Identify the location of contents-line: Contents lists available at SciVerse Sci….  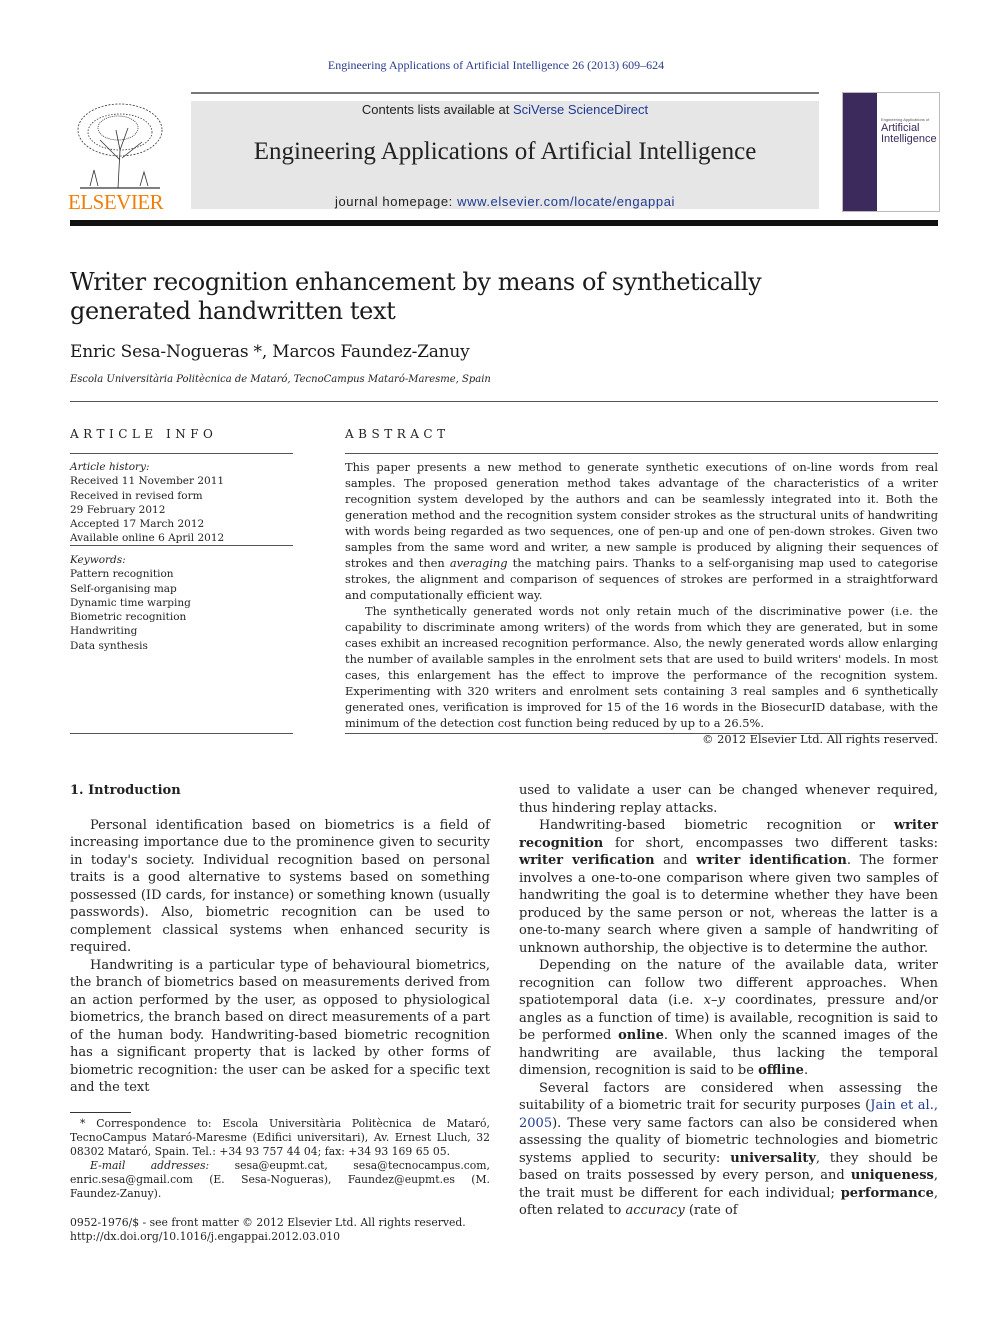
(505, 109).